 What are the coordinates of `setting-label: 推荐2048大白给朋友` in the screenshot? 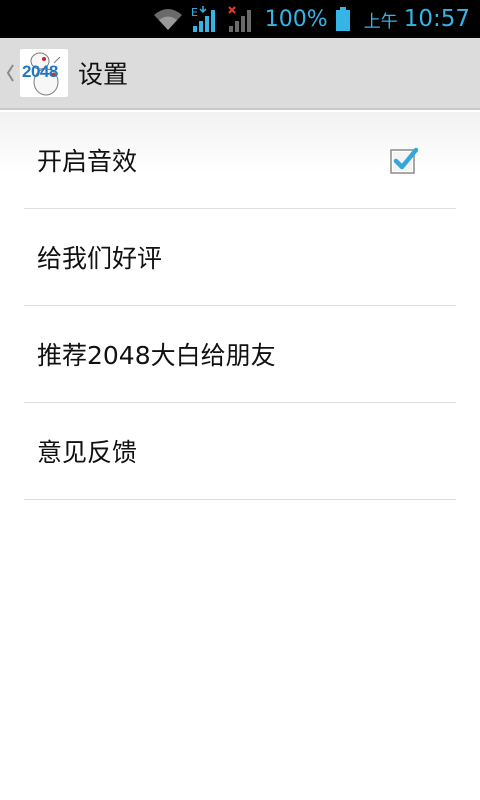 It's located at (156, 355).